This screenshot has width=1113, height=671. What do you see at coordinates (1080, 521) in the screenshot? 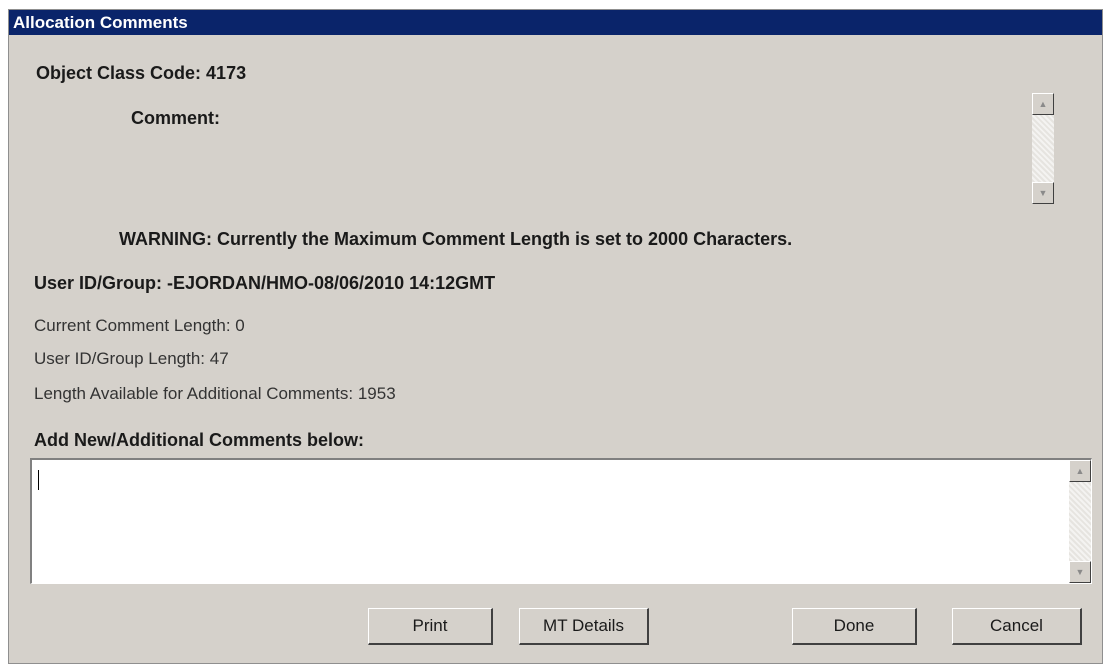
I see `new-comment-scrollbar: ▲ ▼` at bounding box center [1080, 521].